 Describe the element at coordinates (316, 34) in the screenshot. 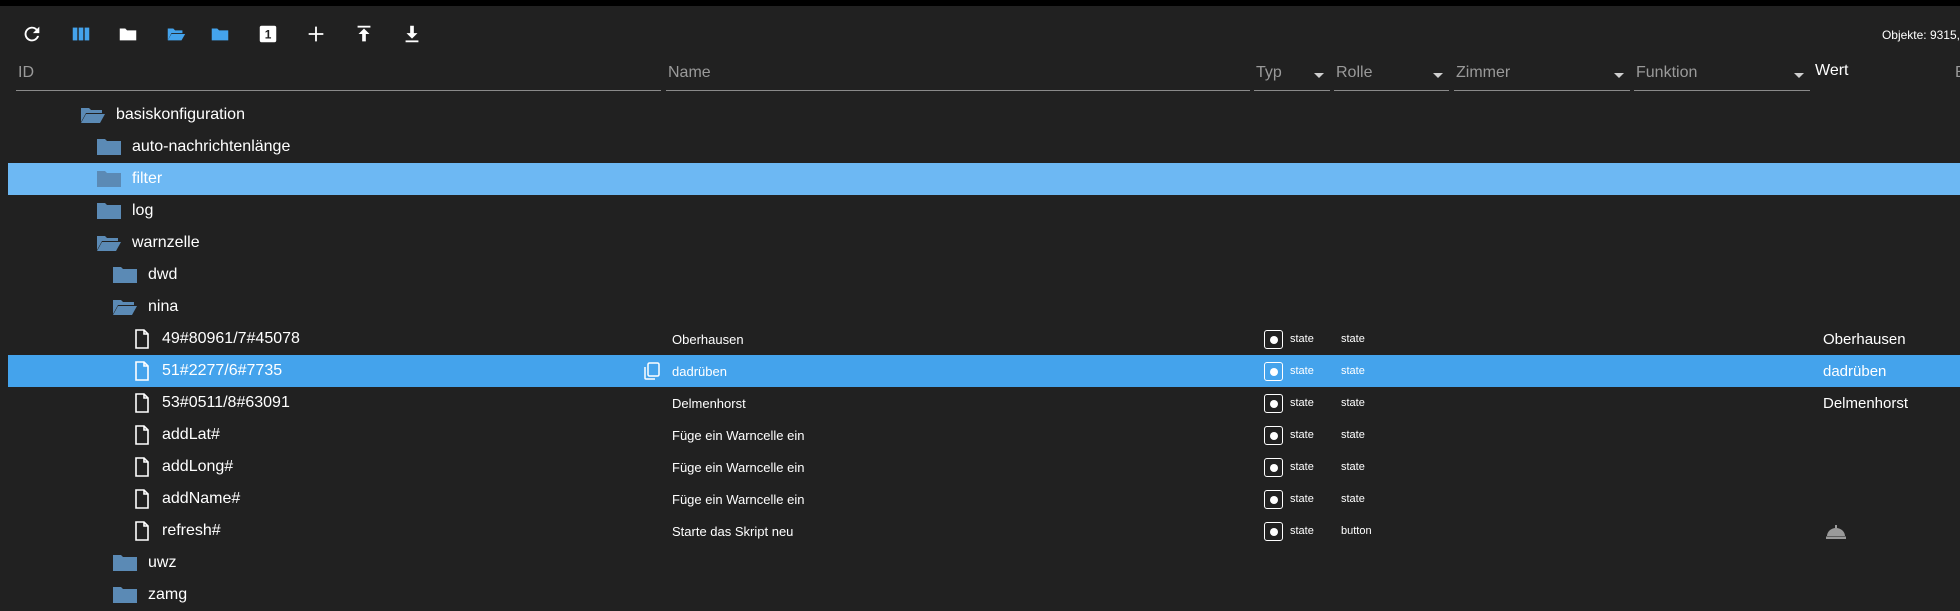

I see `plus-icon` at that location.